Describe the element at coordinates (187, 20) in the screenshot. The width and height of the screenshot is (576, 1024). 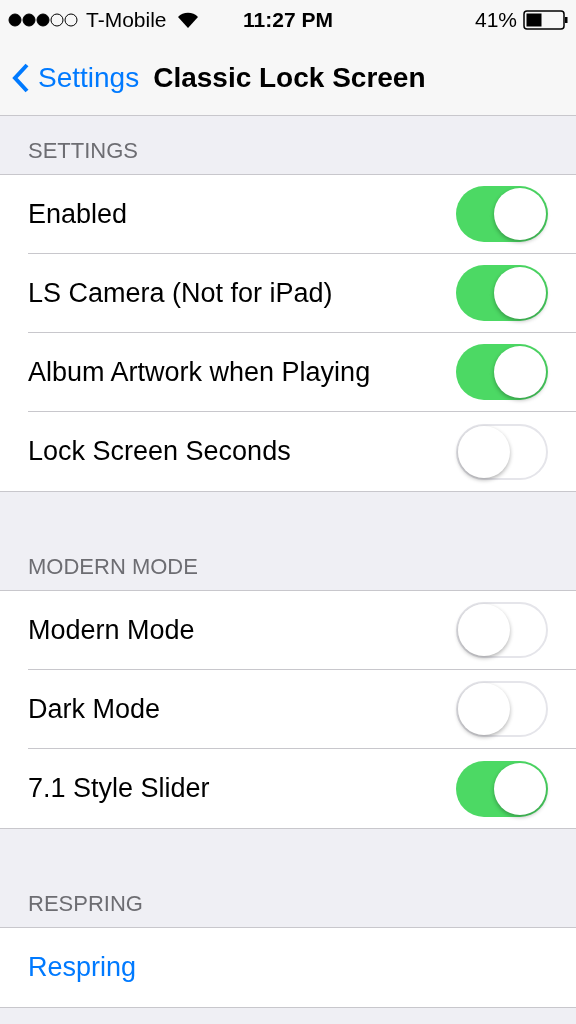
I see `wifi-icon` at that location.